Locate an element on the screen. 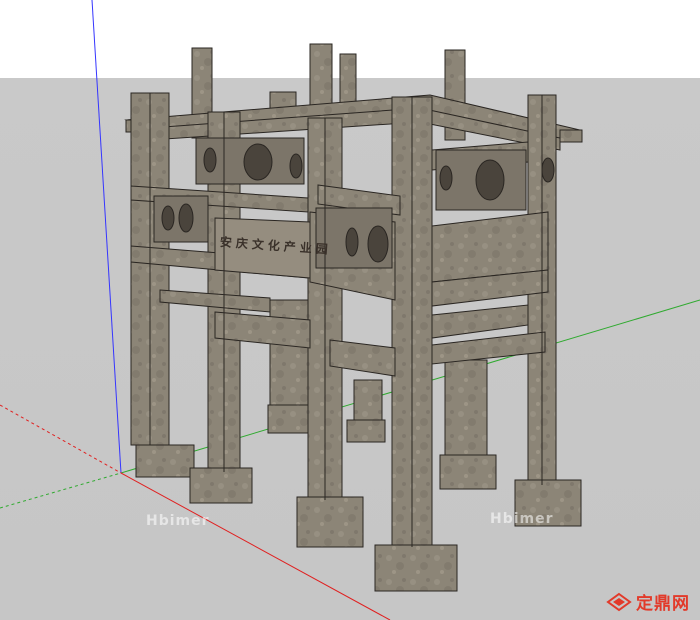 This screenshot has width=700, height=620. blue-axis is located at coordinates (106, 237).